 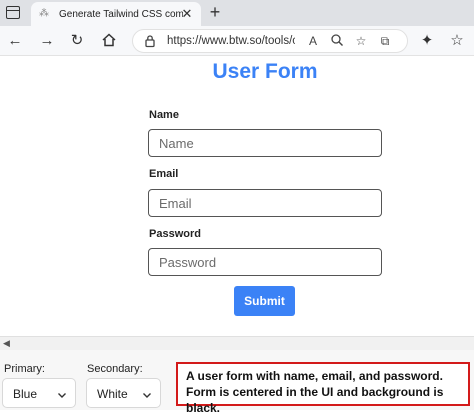 What do you see at coordinates (25, 394) in the screenshot?
I see `primary-value: Blue` at bounding box center [25, 394].